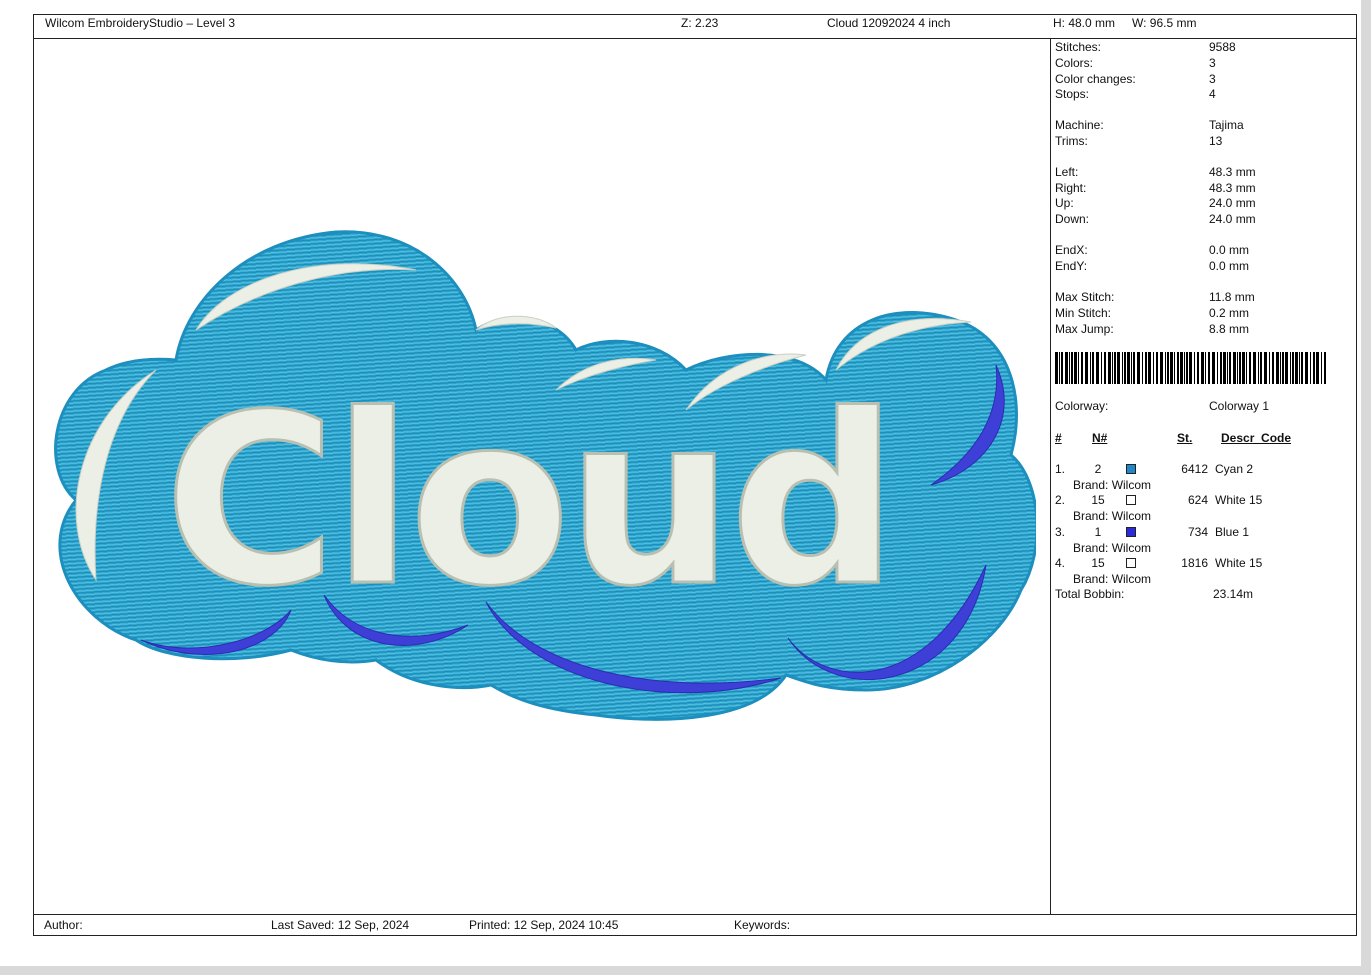 The image size is (1371, 975). I want to click on design-lettering: Cloud, so click(529, 501).